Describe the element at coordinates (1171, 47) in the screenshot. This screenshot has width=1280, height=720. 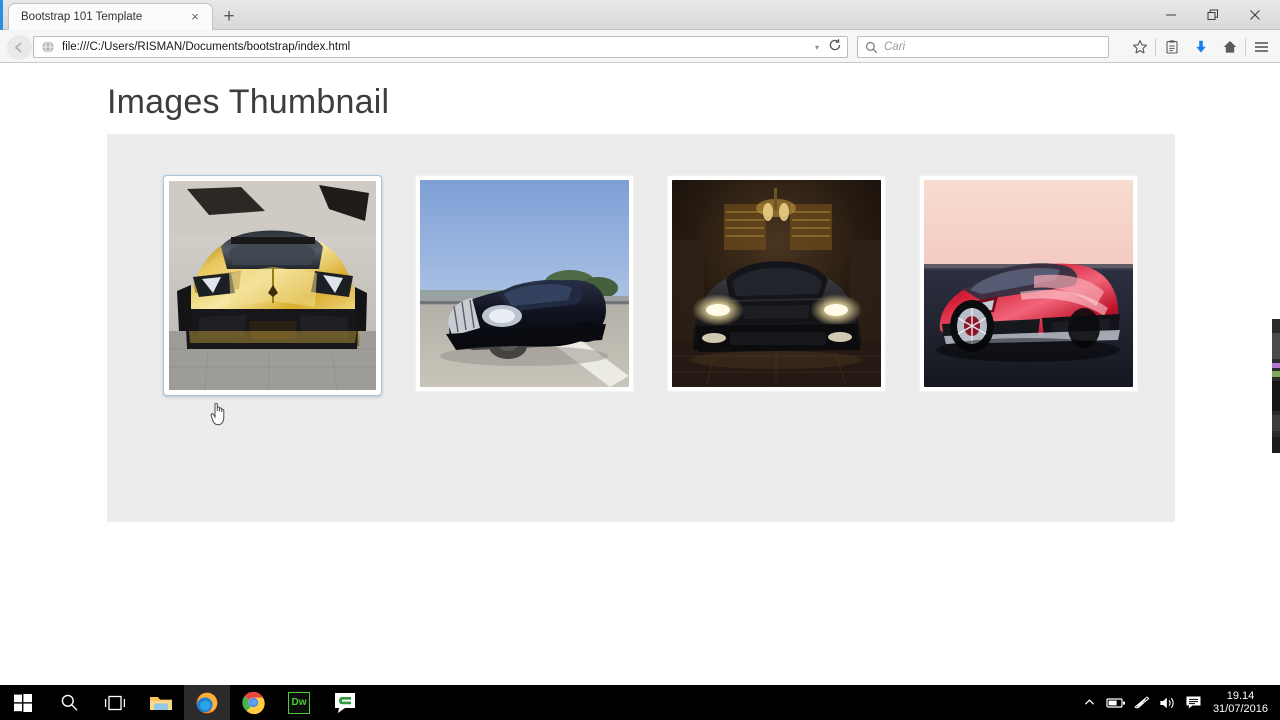
I see `reading-list-icon` at that location.